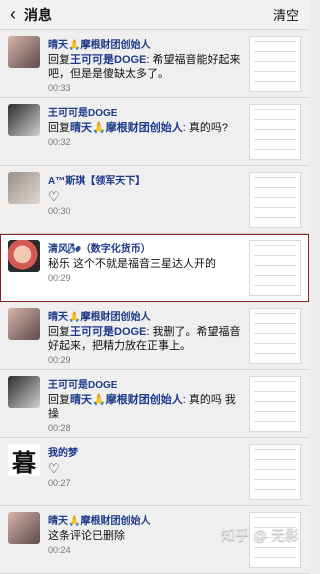  I want to click on message-item: 晴天🙏摩根财团创始人 这条评论已删除 00:24, so click(154, 540).